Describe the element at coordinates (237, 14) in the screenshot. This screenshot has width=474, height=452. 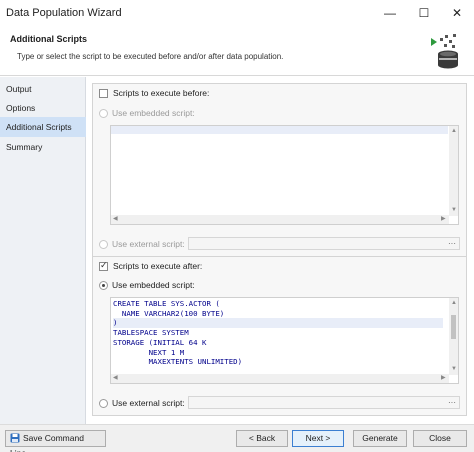
I see `title-bar: Data Population Wizard — ☐ ✕` at that location.